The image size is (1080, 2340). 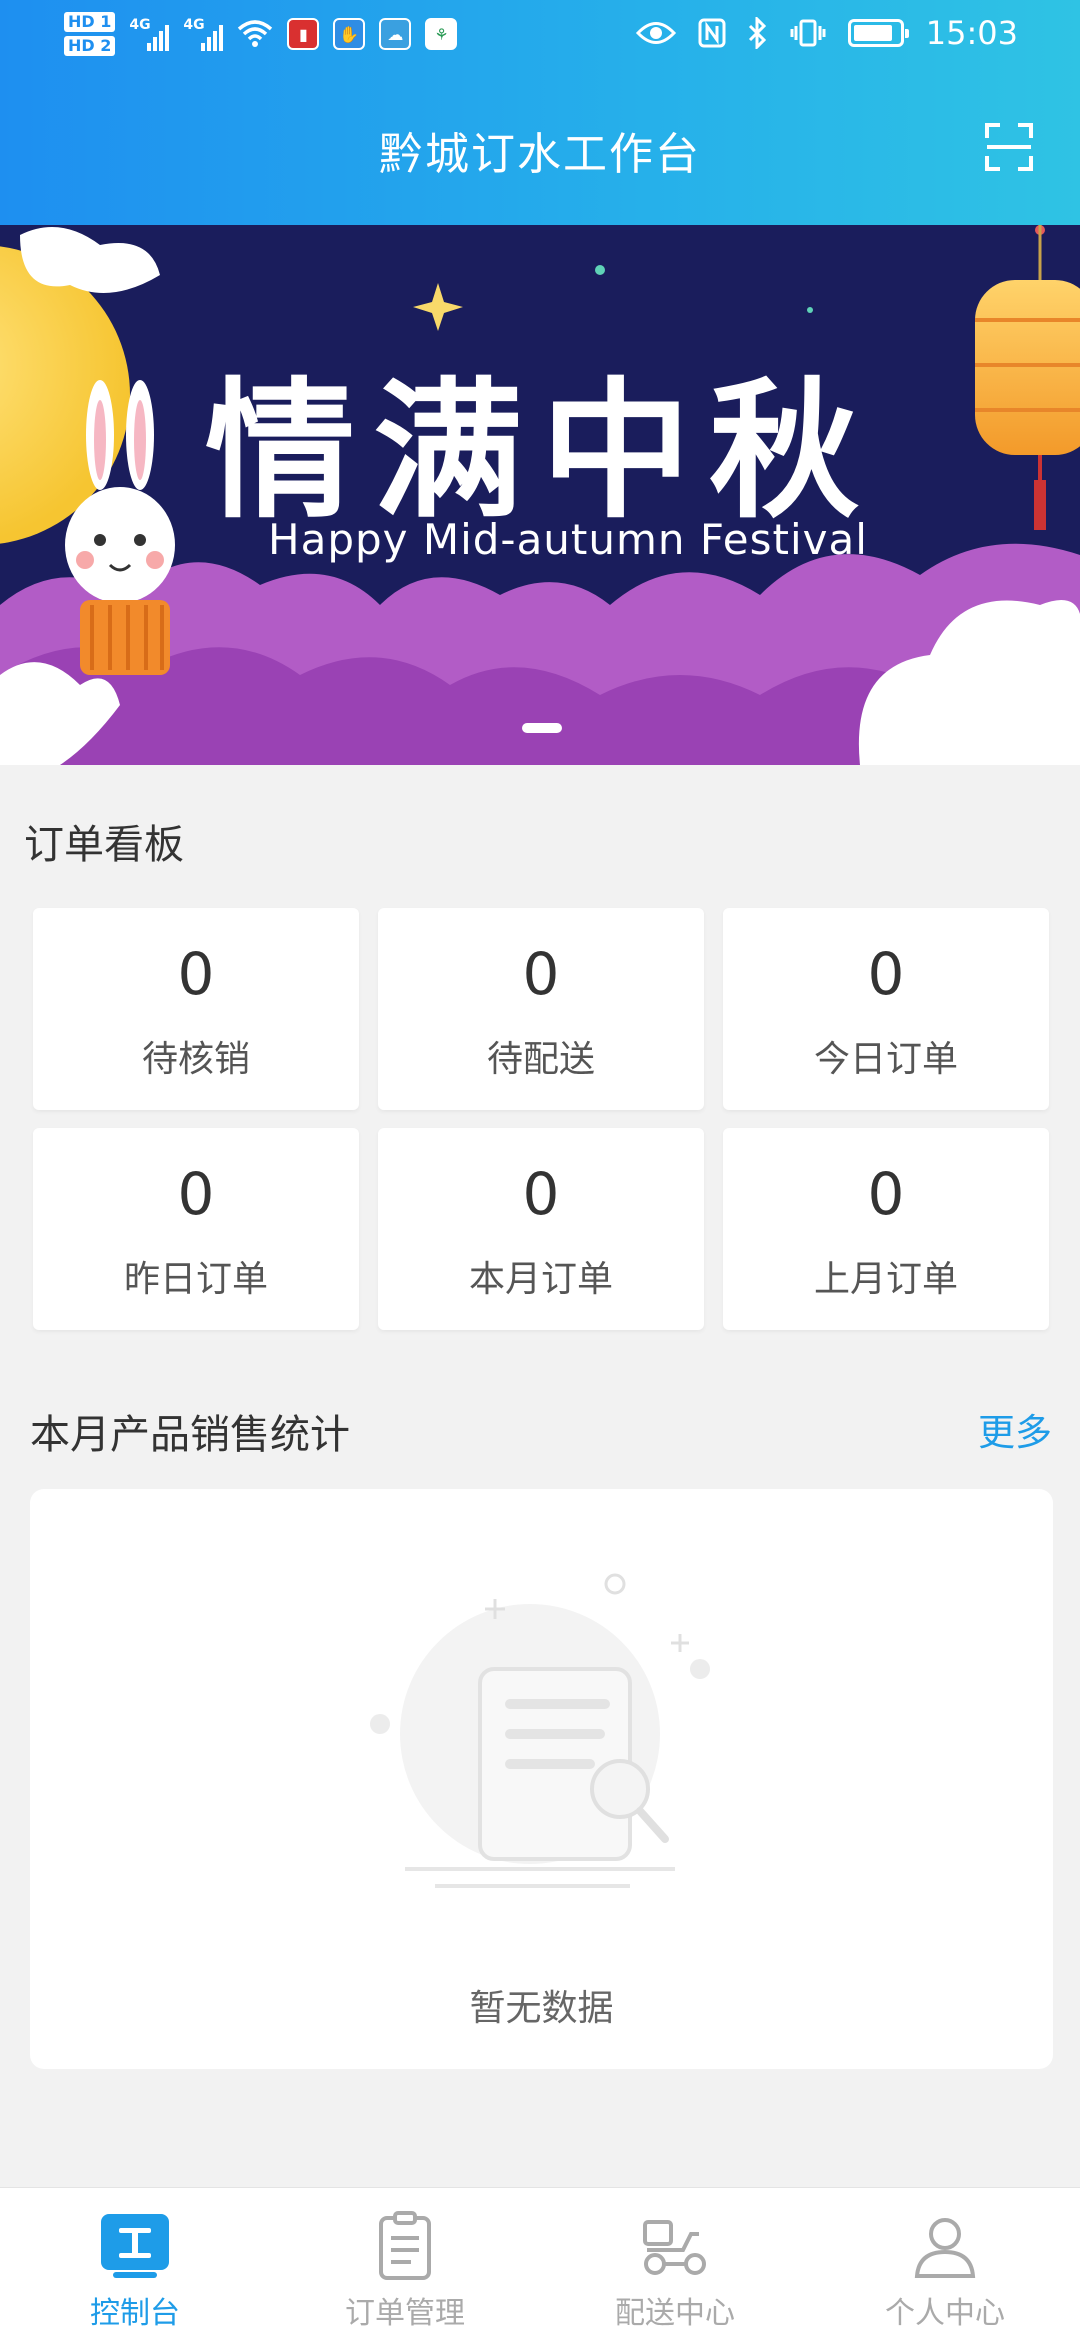 I want to click on stat-card-month-orders: 0 本月订单, so click(x=541, y=1229).